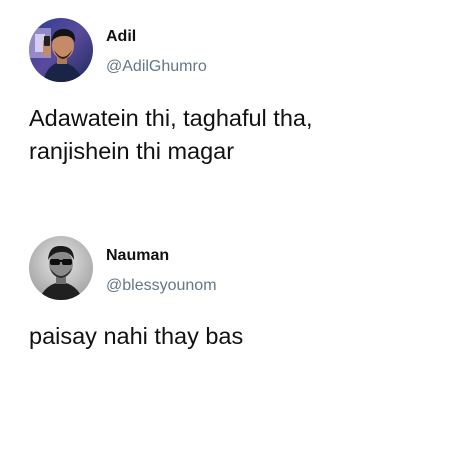 The image size is (450, 450). I want to click on author-name: Adil, so click(121, 37).